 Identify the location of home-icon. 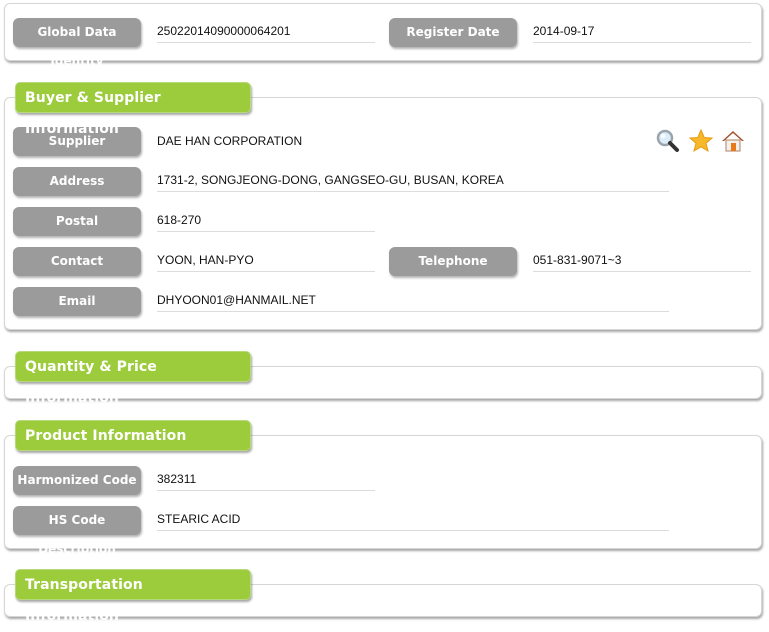
(733, 141).